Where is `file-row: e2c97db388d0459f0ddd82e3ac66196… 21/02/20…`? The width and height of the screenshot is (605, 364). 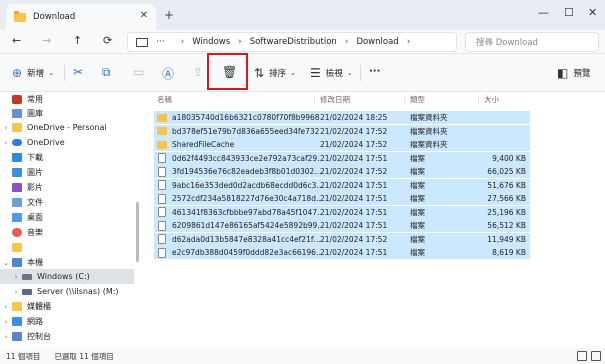
file-row: e2c97db388d0459f0ddd82e3ac66196… 21/02/20… is located at coordinates (342, 253).